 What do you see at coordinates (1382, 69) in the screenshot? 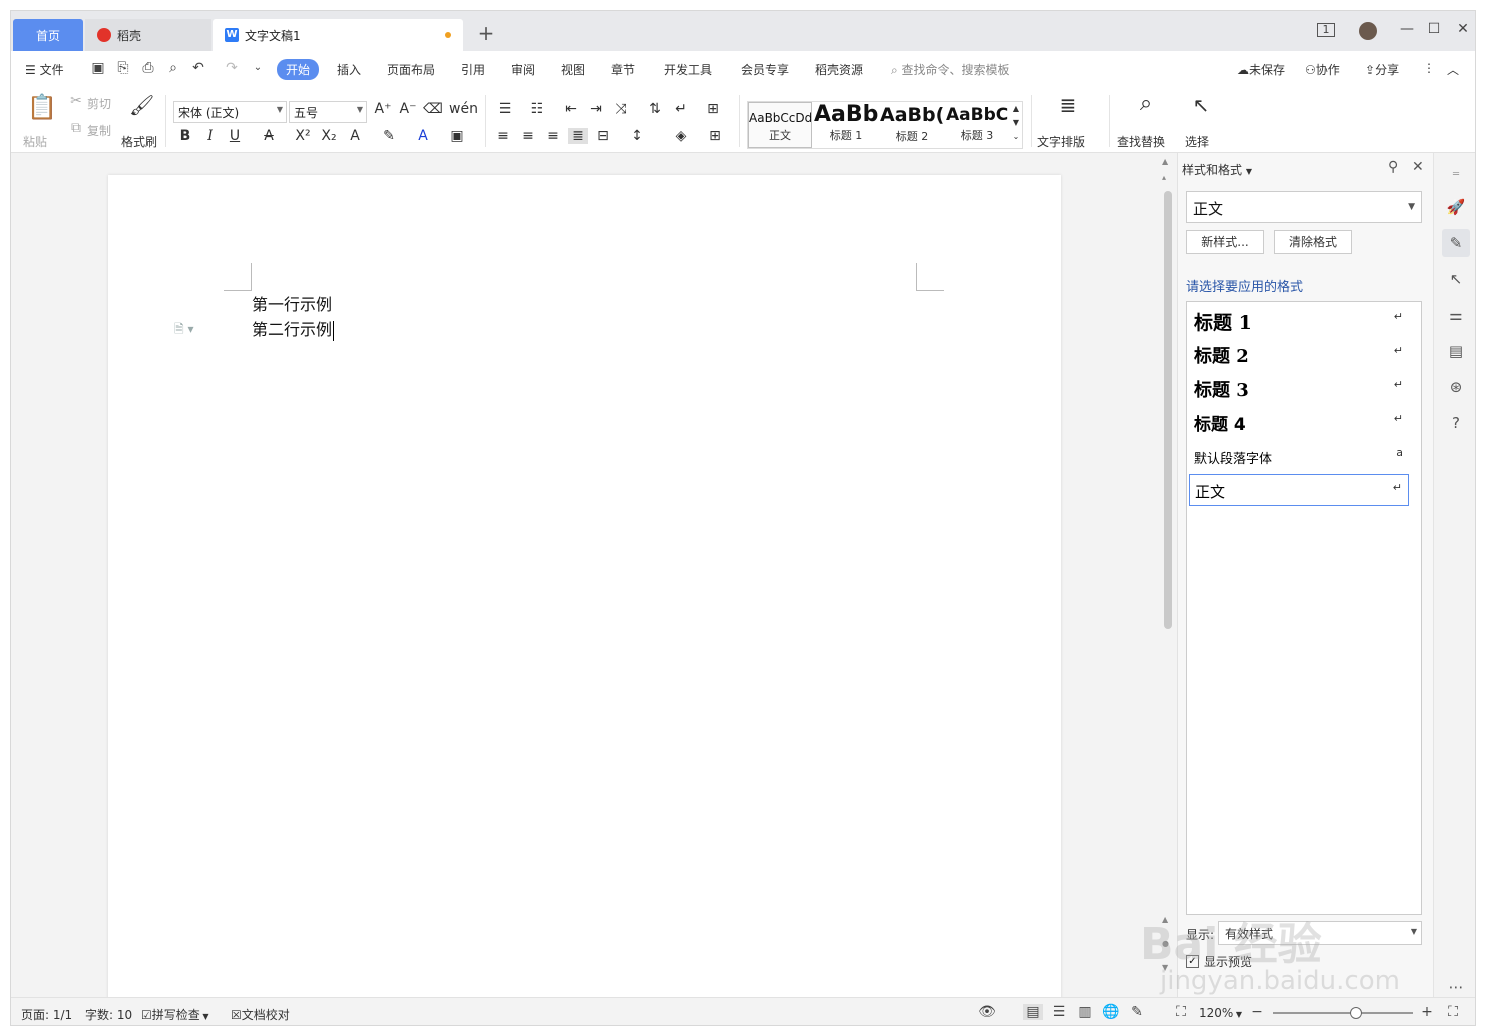
I see `share-button: ⇪分享` at bounding box center [1382, 69].